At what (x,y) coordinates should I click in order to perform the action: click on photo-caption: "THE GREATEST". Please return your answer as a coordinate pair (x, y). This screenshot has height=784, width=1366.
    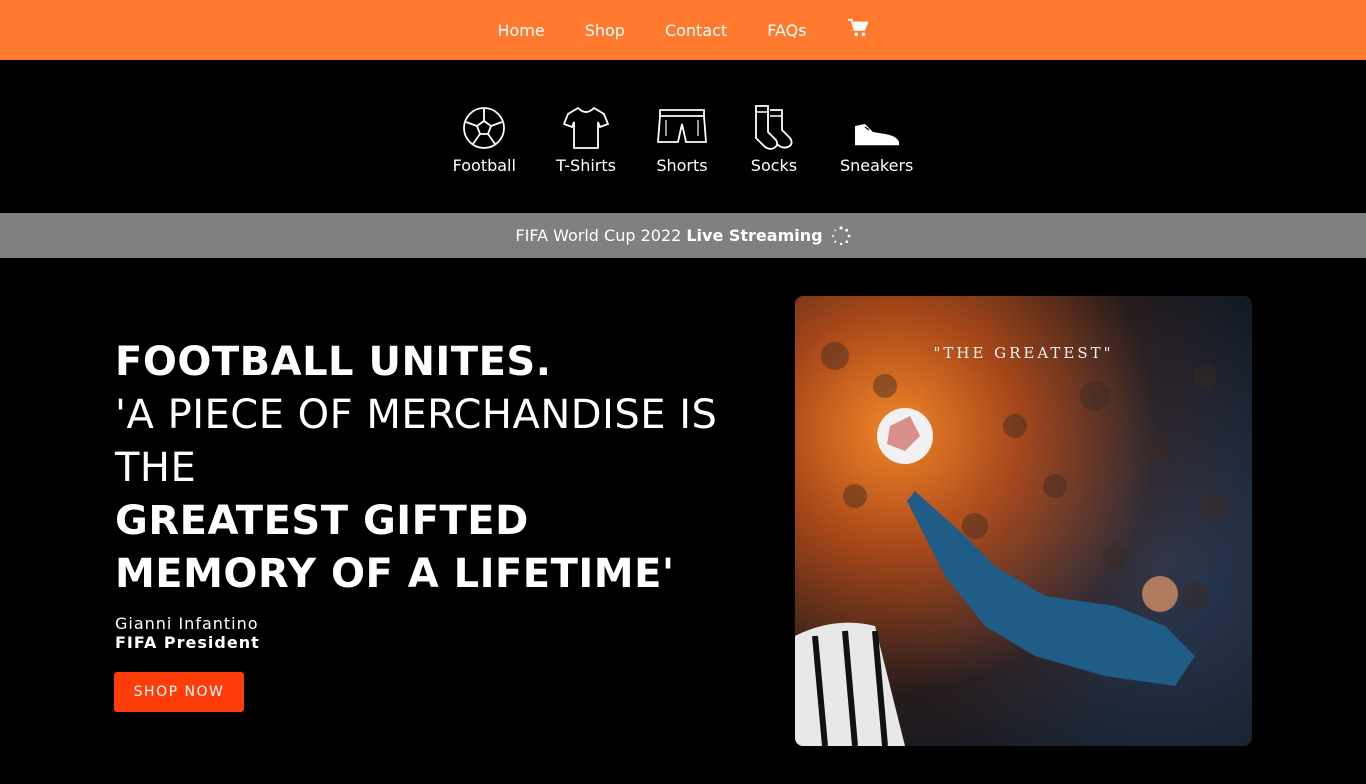
    Looking at the image, I should click on (1023, 353).